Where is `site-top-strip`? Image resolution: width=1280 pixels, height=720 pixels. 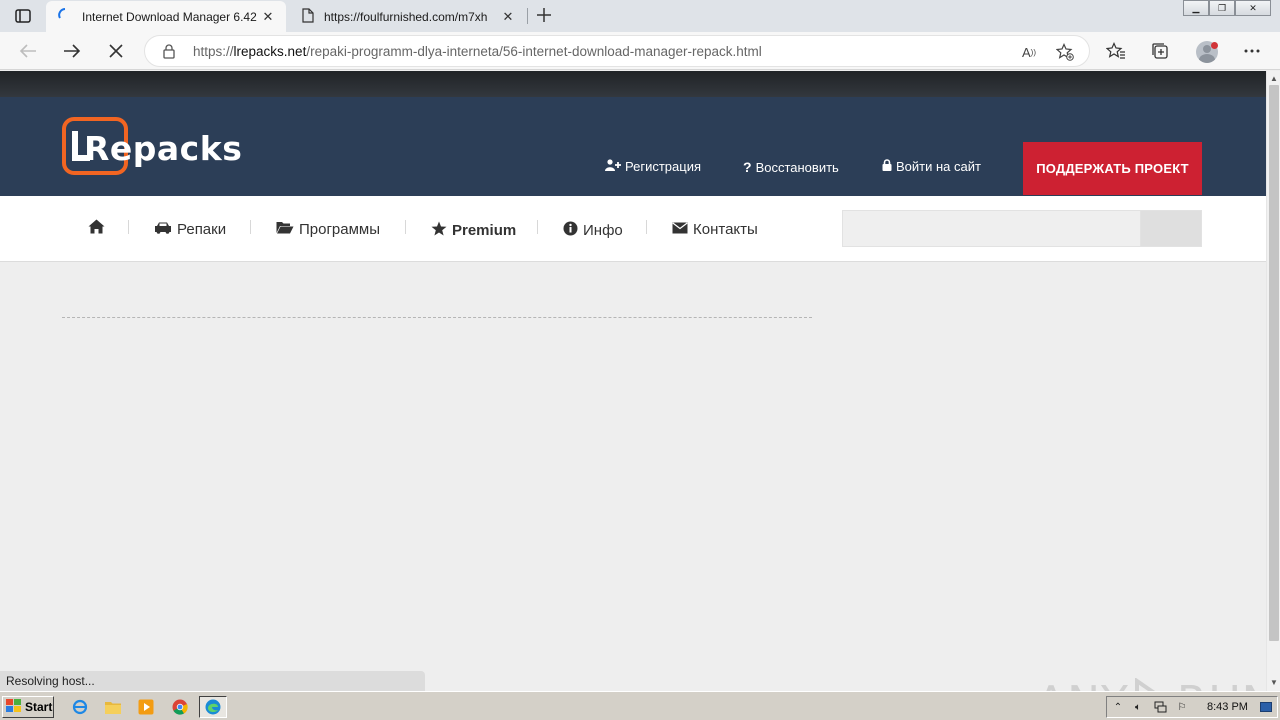
site-top-strip is located at coordinates (633, 84).